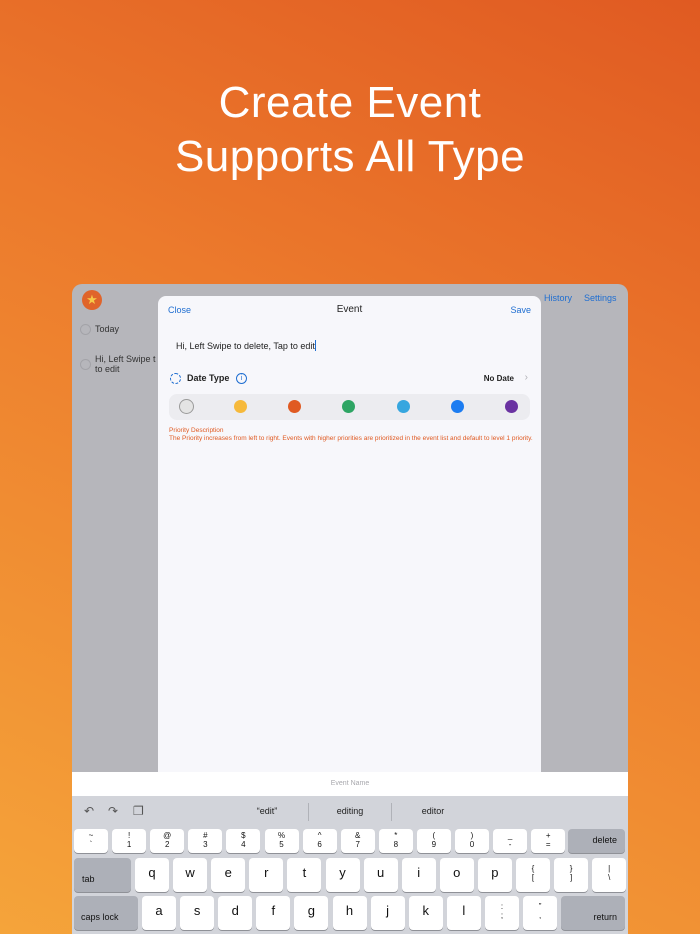  I want to click on key-label: :, so click(502, 906).